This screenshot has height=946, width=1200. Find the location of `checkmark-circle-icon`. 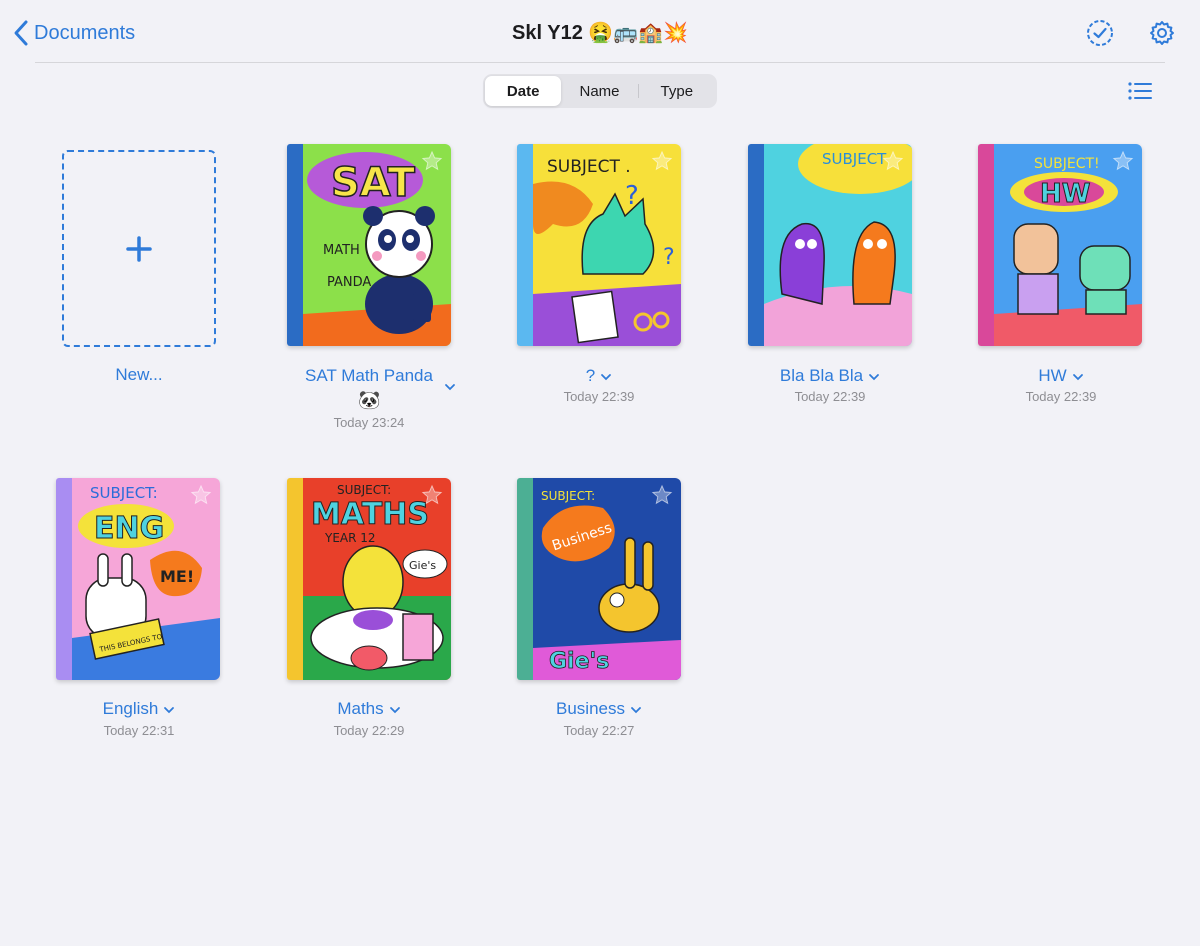

checkmark-circle-icon is located at coordinates (1100, 33).